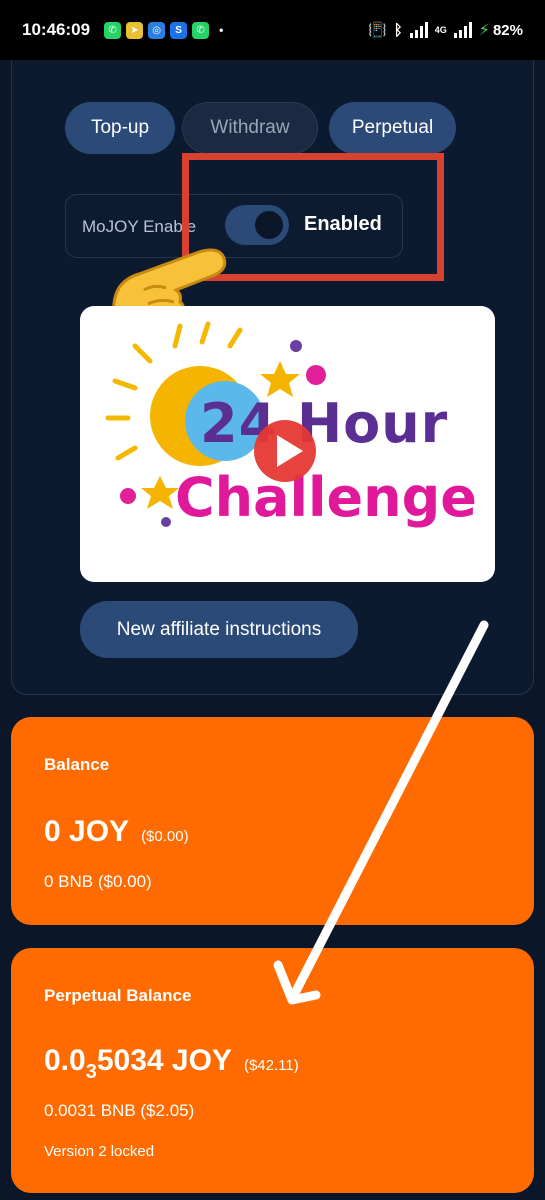 The image size is (545, 1200). What do you see at coordinates (99, 1151) in the screenshot?
I see `perpetual-version-note: Version 2 locked` at bounding box center [99, 1151].